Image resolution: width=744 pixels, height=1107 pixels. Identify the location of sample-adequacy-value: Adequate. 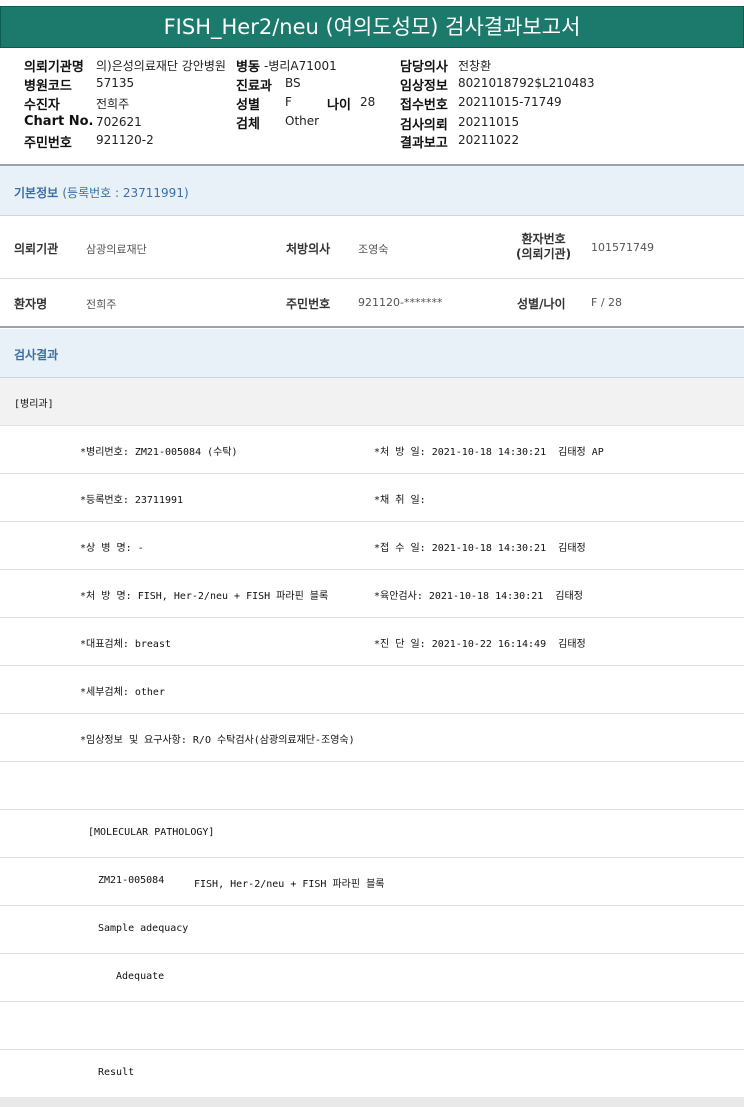
(140, 976).